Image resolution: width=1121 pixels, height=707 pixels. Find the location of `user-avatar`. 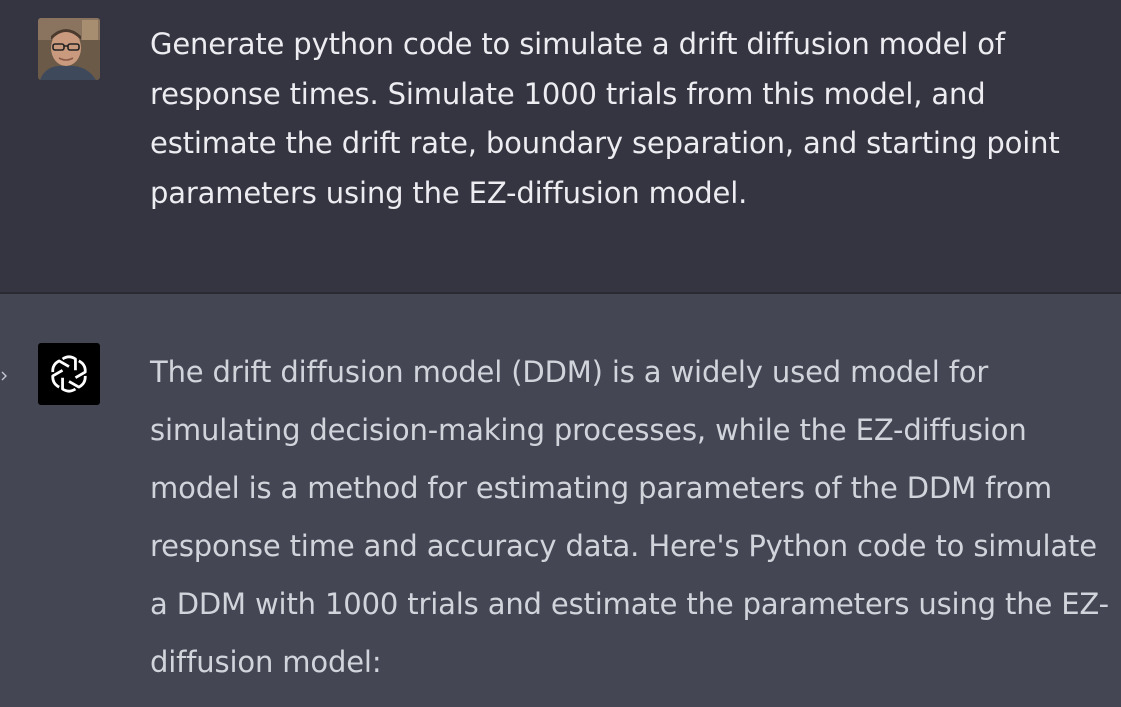

user-avatar is located at coordinates (69, 49).